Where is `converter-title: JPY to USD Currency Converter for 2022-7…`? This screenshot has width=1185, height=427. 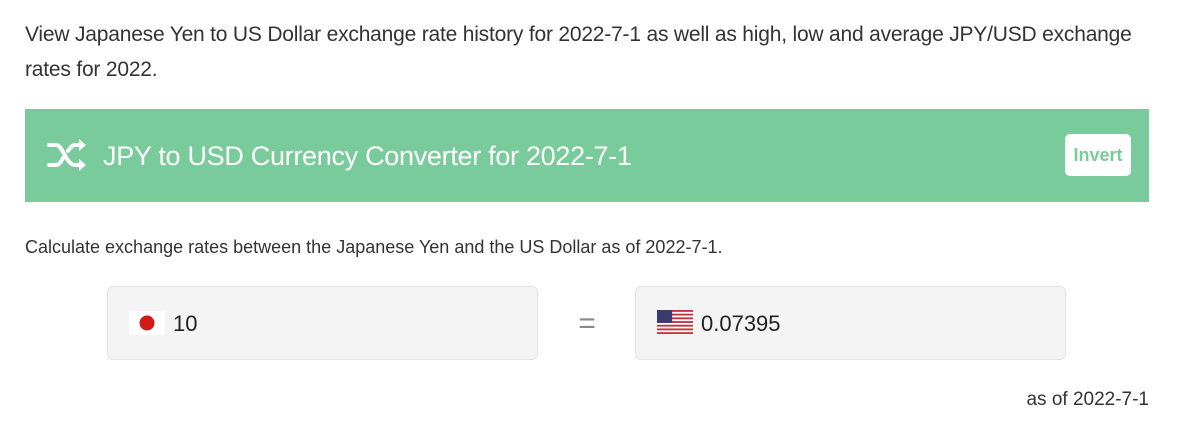
converter-title: JPY to USD Currency Converter for 2022-7… is located at coordinates (367, 156).